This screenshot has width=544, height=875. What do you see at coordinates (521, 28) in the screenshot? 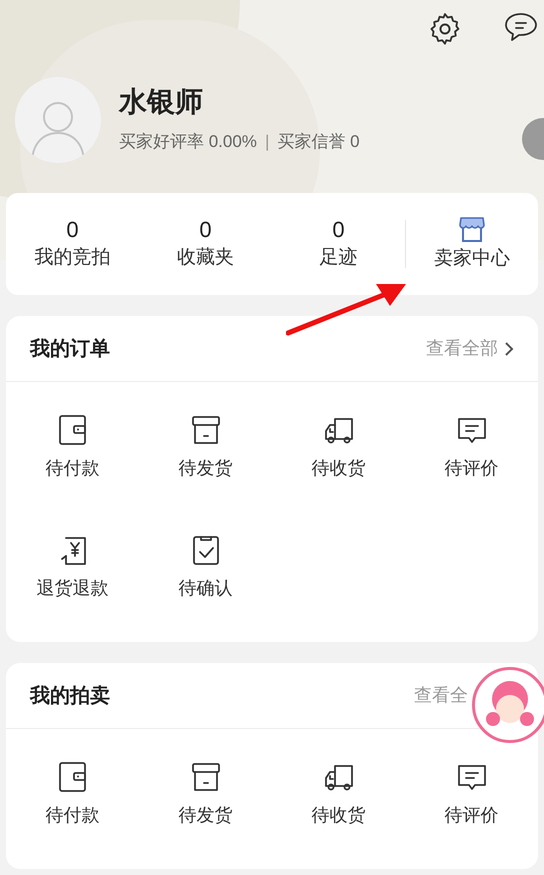
I see `message-icon` at bounding box center [521, 28].